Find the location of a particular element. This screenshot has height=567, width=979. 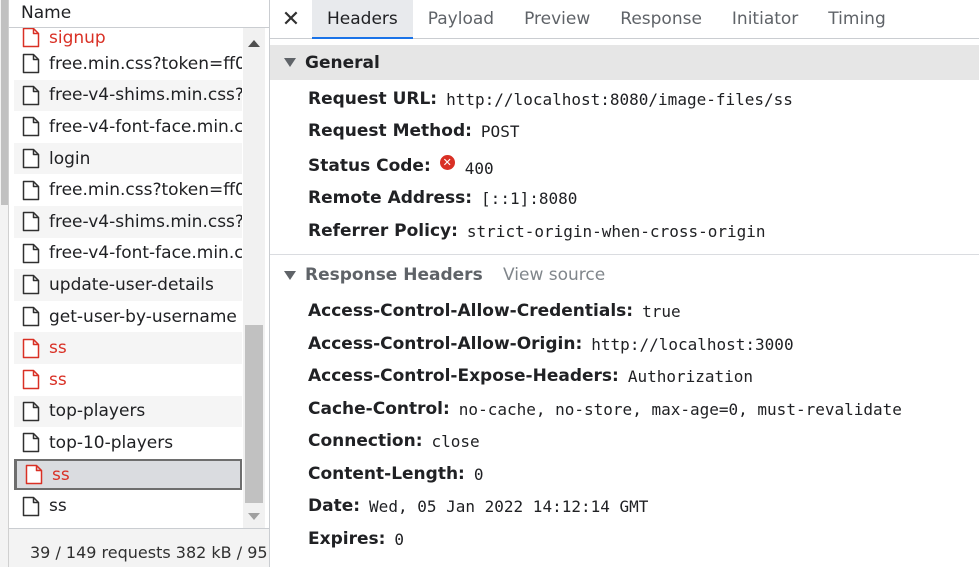

status-code-label: Status Code: is located at coordinates (369, 166).